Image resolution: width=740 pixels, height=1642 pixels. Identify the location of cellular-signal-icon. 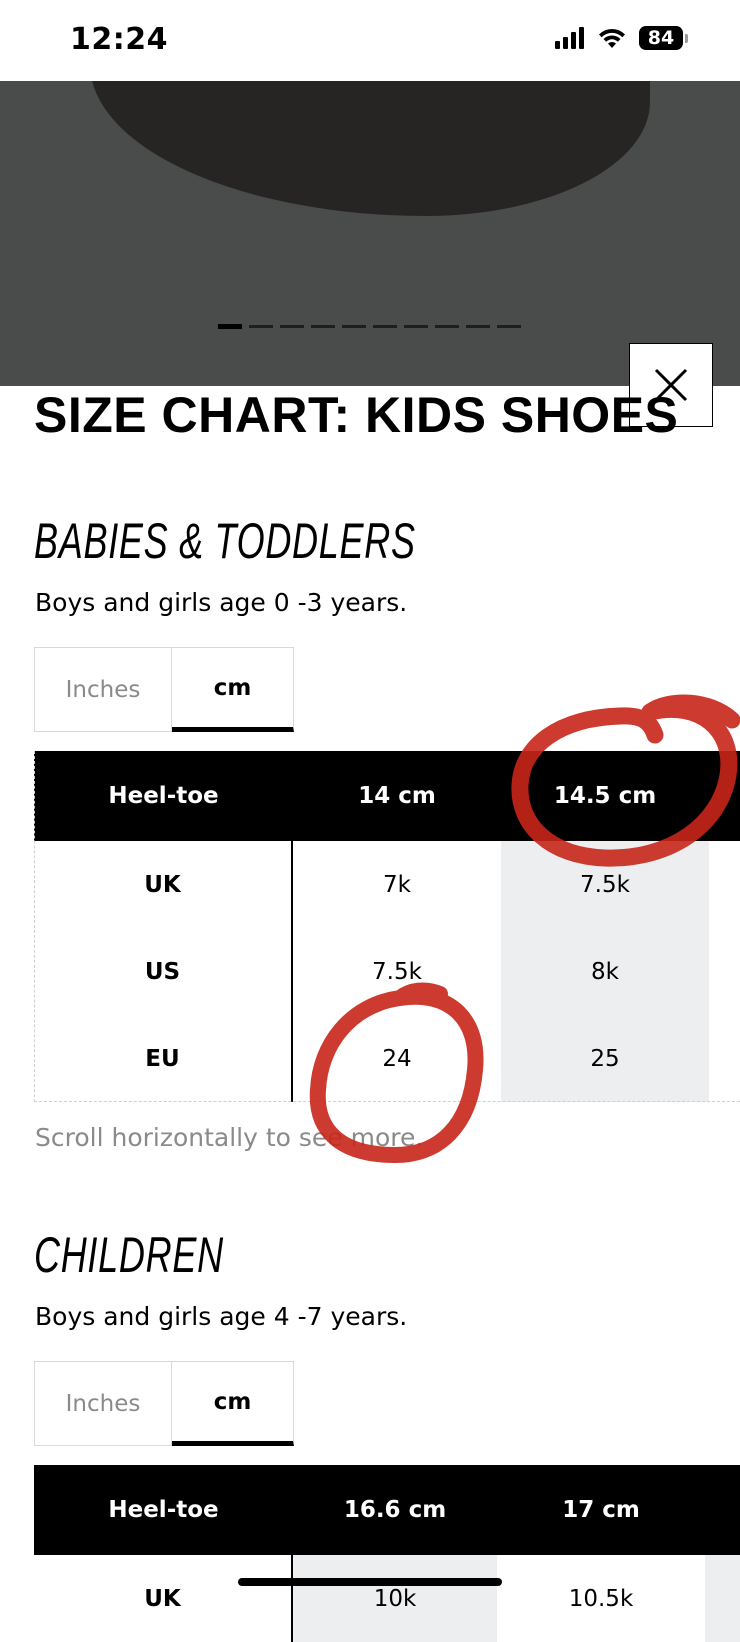
(569, 38).